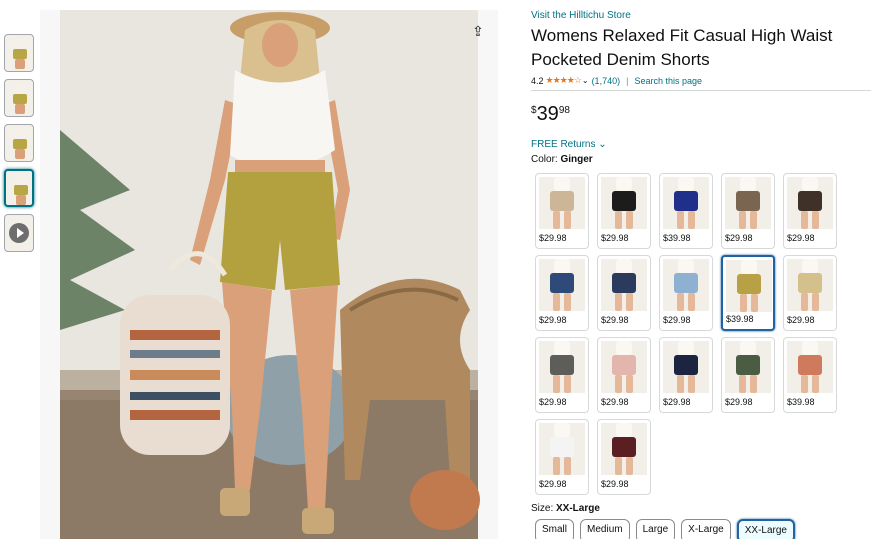 This screenshot has height=539, width=871. What do you see at coordinates (701, 114) in the screenshot?
I see `price: $ 39 98` at bounding box center [701, 114].